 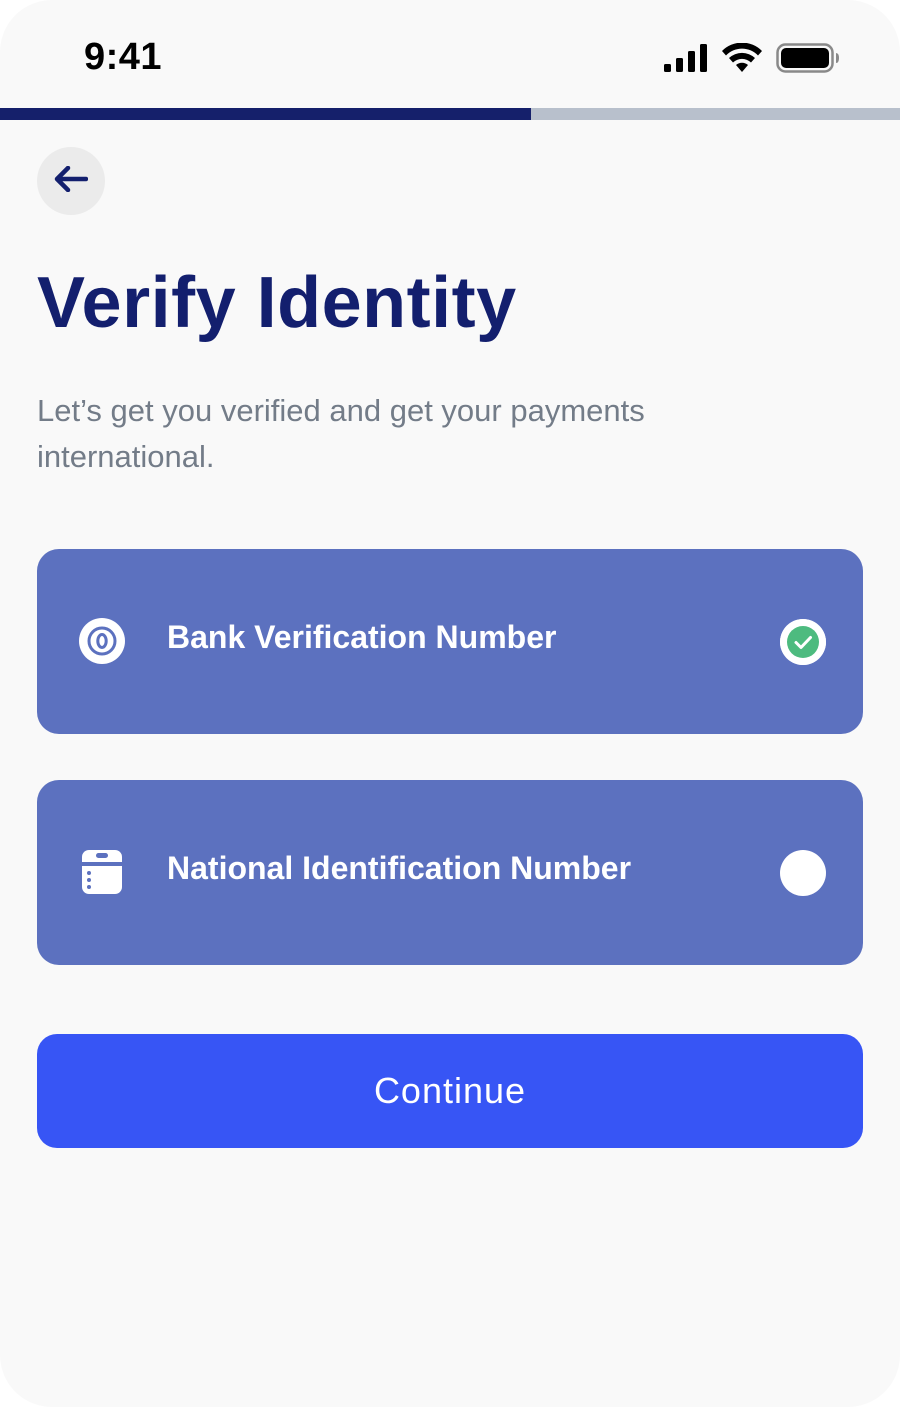 What do you see at coordinates (265, 114) in the screenshot?
I see `progress-bar-fill` at bounding box center [265, 114].